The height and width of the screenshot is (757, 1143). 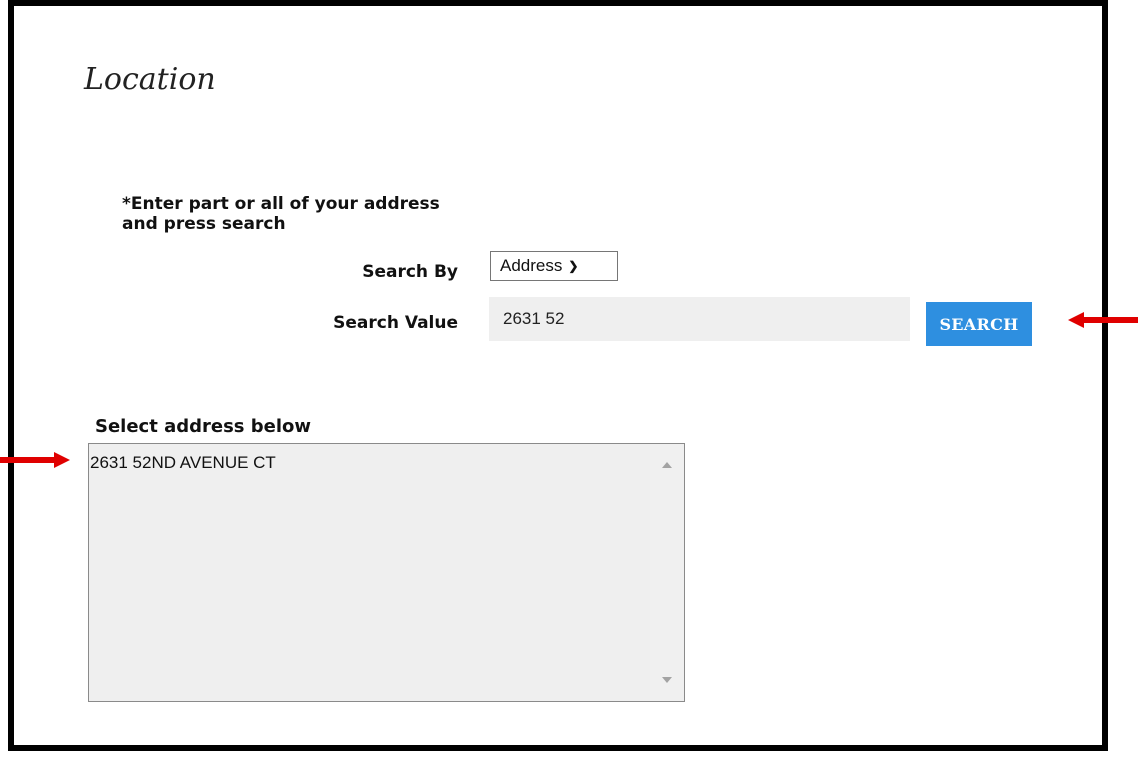 I want to click on search-value-label: Search Value, so click(x=395, y=323).